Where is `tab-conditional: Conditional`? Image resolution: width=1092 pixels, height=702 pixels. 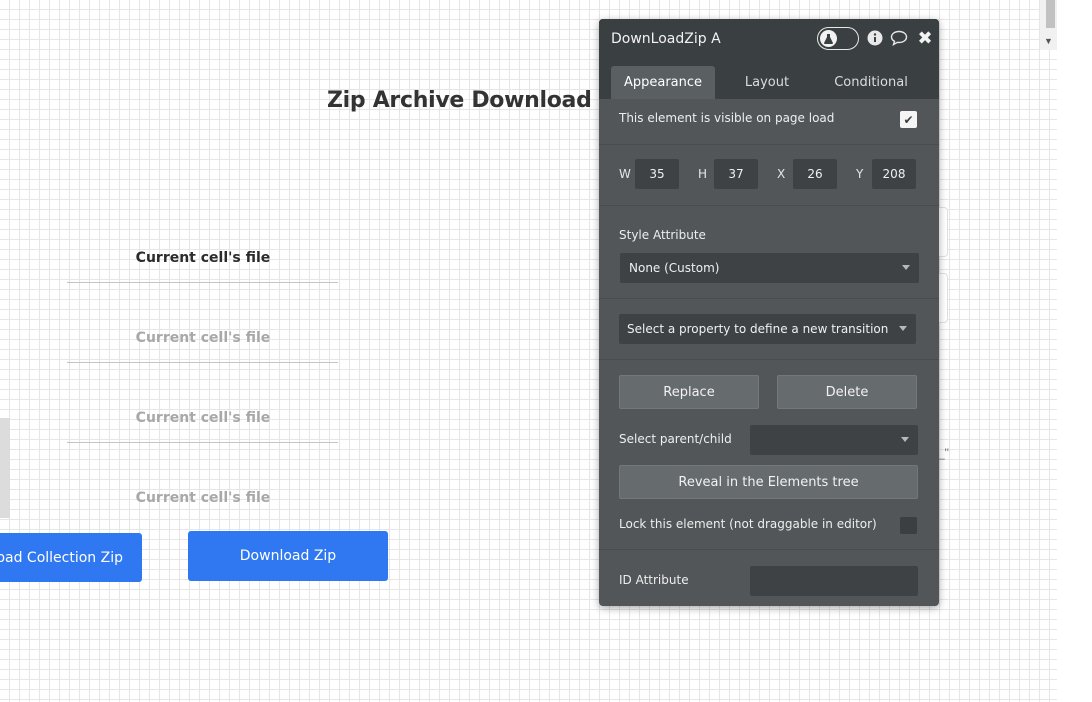
tab-conditional: Conditional is located at coordinates (871, 82).